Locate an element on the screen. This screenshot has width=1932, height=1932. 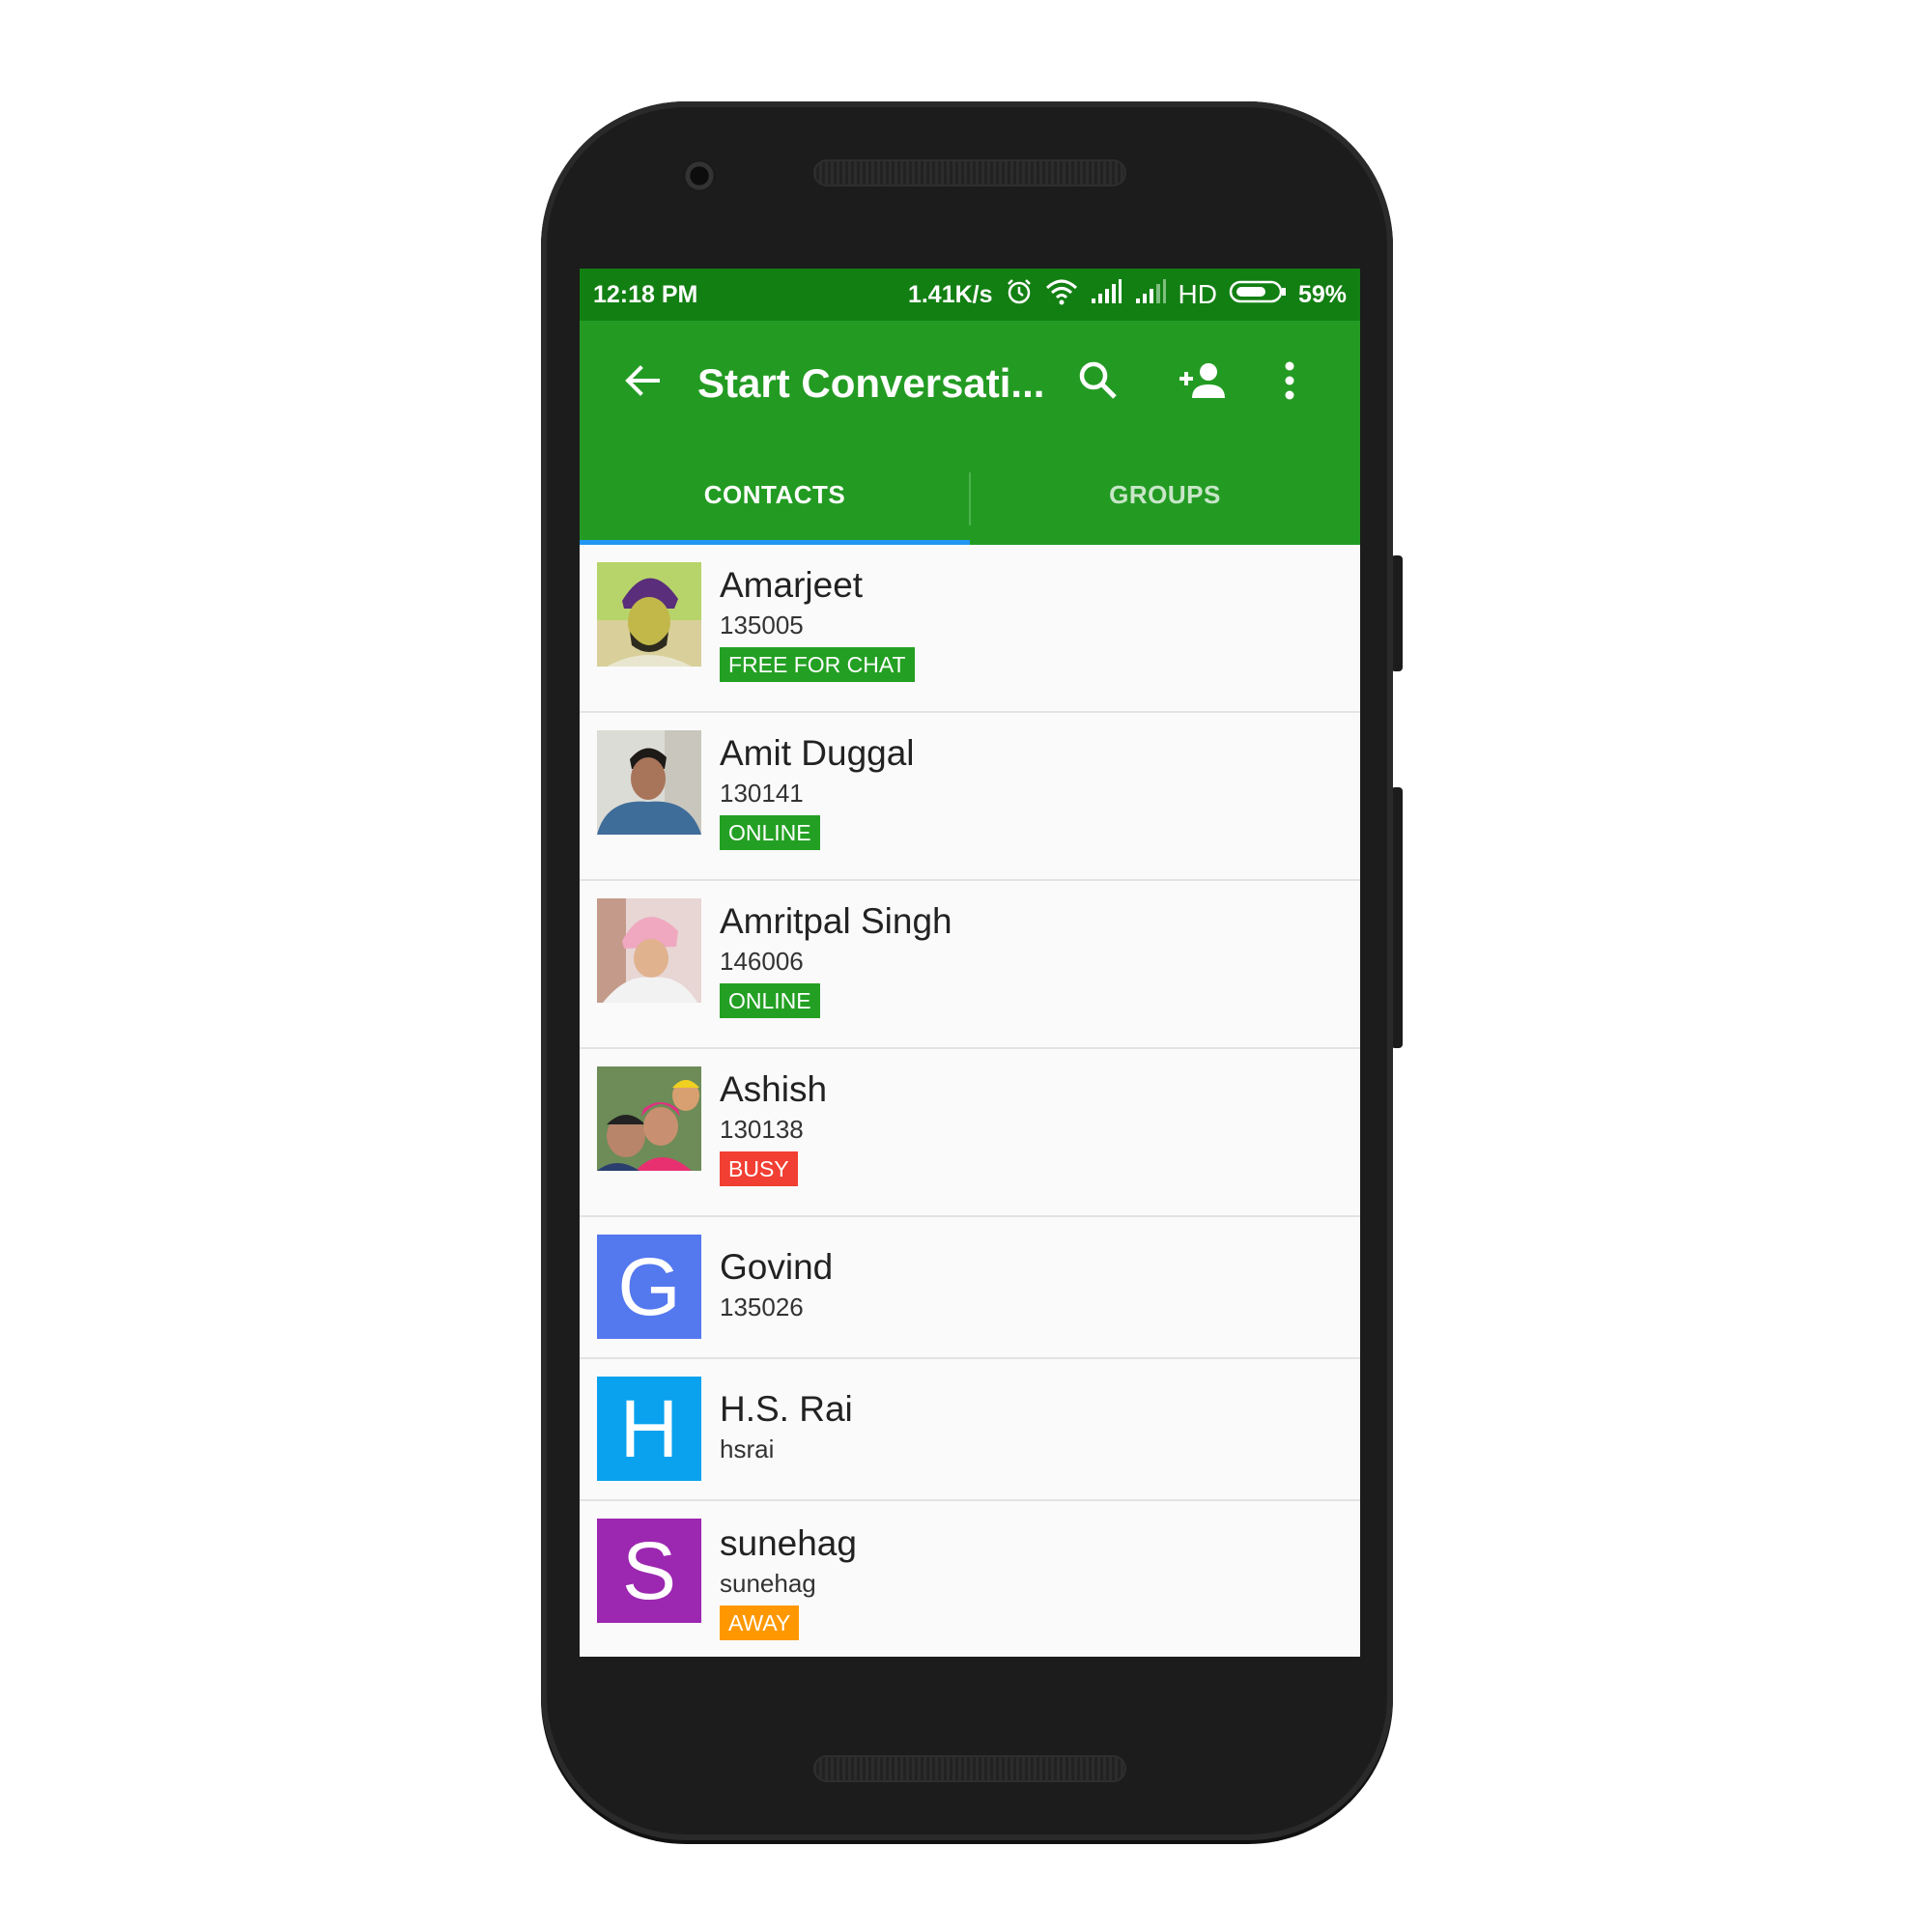
tab-divider is located at coordinates (970, 499).